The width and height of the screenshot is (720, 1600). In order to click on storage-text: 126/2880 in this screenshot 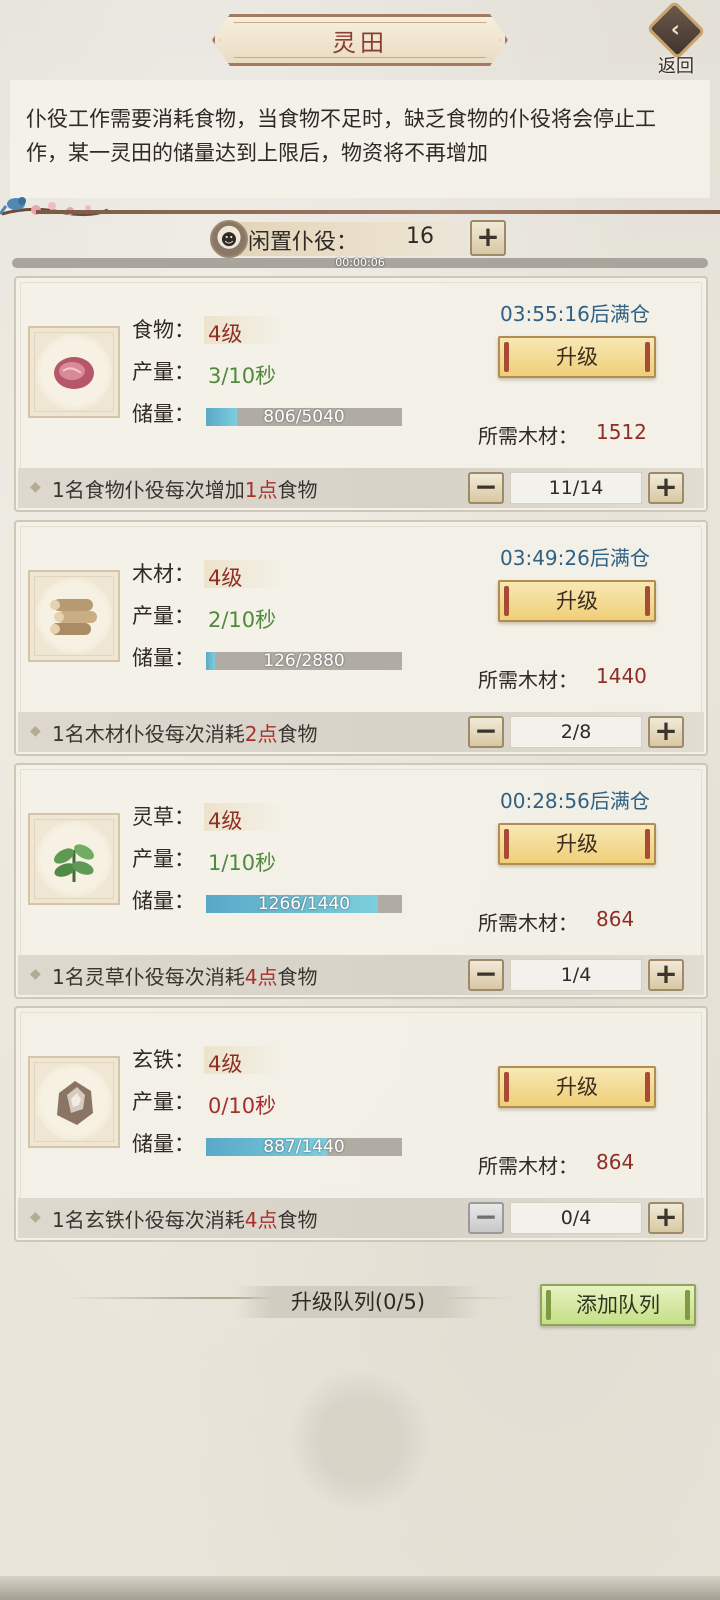, I will do `click(304, 661)`.